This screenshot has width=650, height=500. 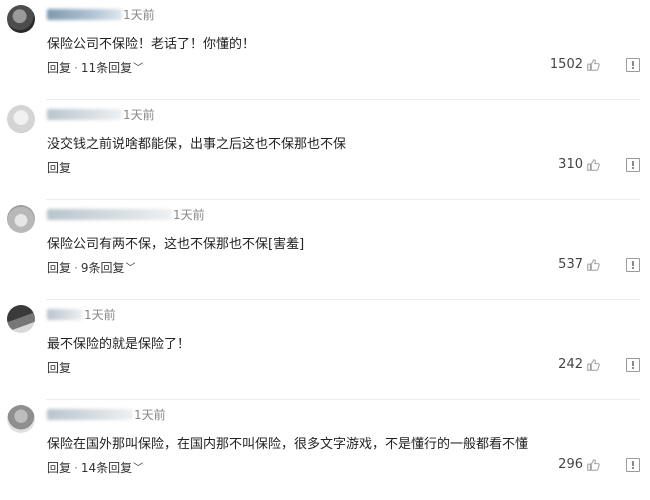 I want to click on comment-text: 保险公司不保险！老话了！你懂的！, so click(x=151, y=44).